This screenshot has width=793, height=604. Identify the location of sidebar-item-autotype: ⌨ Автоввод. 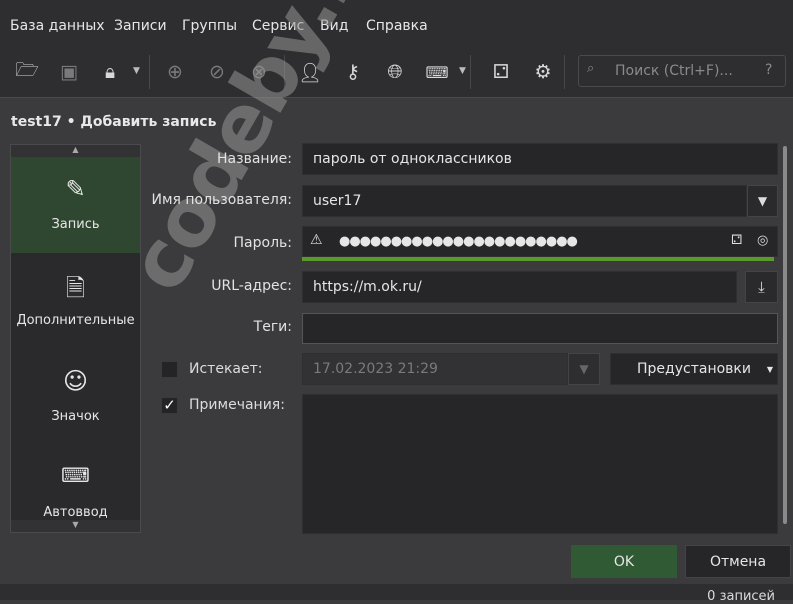
(75, 482).